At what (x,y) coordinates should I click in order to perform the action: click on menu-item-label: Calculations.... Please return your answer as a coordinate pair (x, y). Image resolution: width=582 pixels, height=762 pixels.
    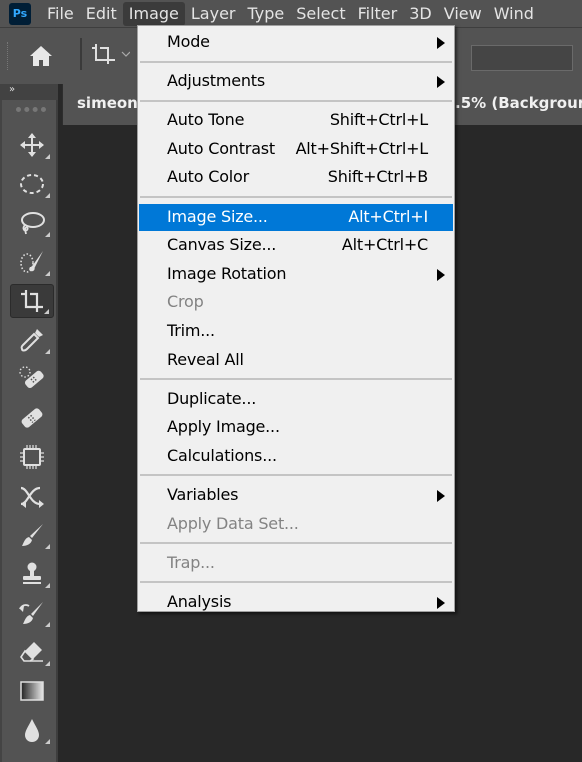
    Looking at the image, I should click on (222, 455).